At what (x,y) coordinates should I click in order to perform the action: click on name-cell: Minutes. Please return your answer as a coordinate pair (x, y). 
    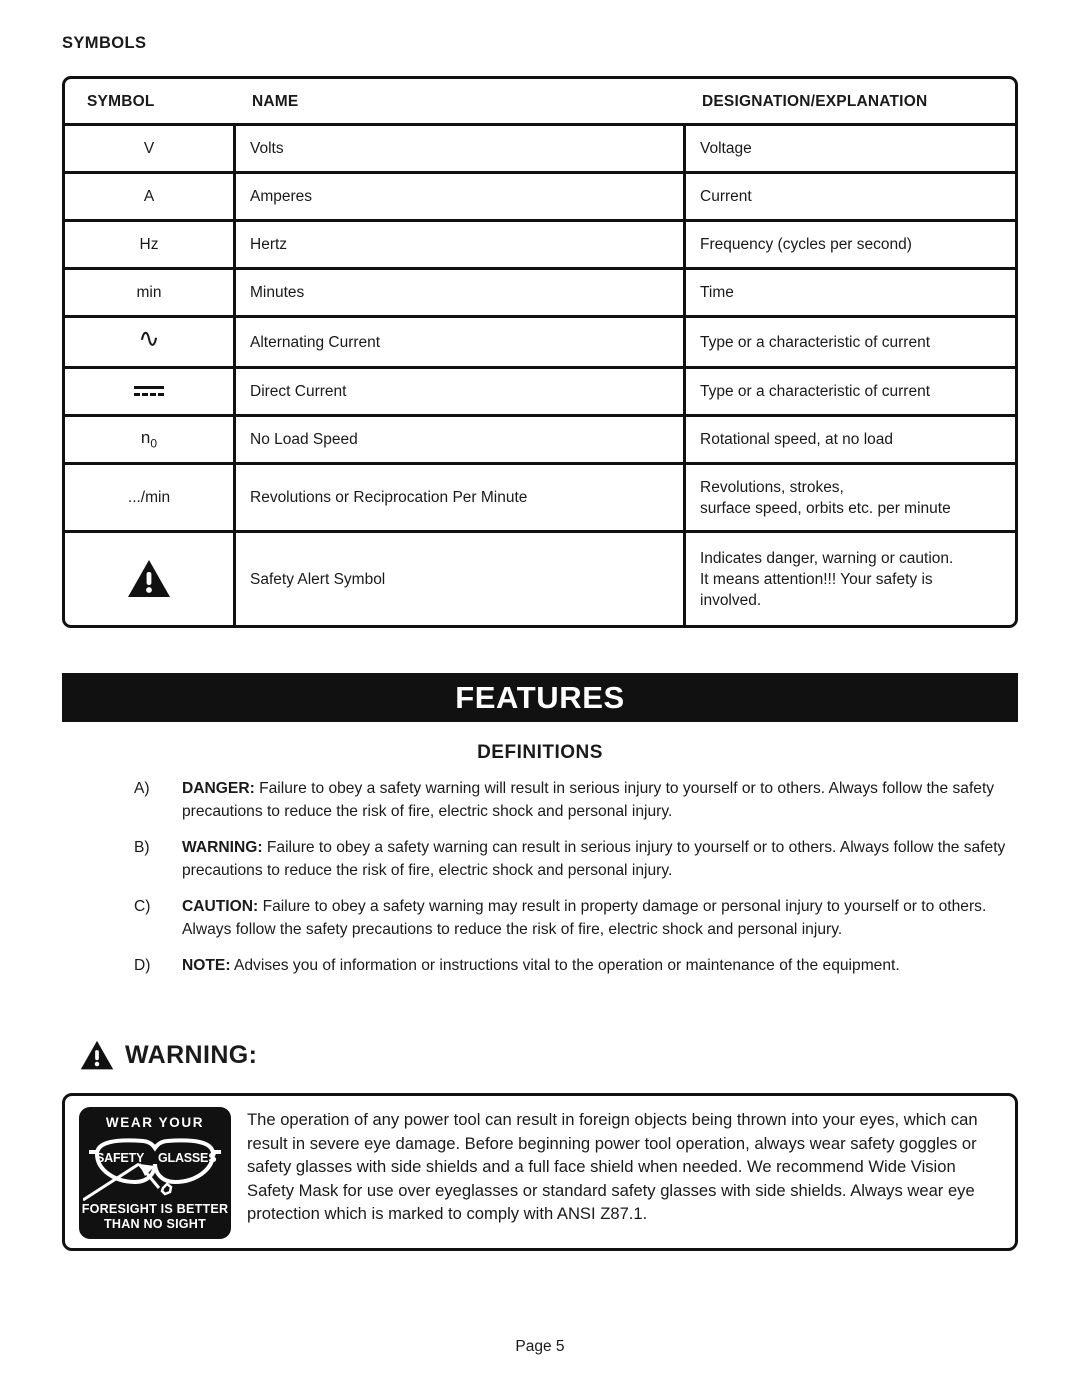
    Looking at the image, I should click on (461, 292).